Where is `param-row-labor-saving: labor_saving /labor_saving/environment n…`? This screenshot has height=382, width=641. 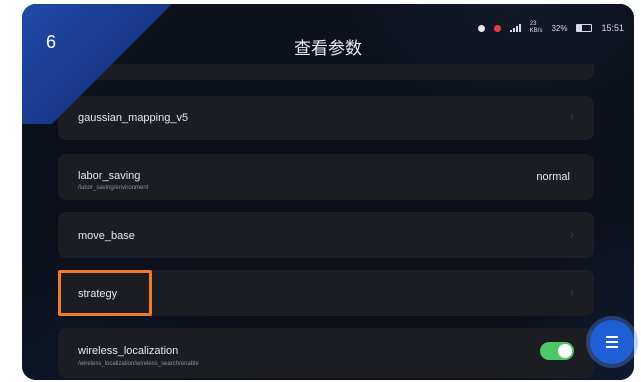
param-row-labor-saving: labor_saving /labor_saving/environment n… is located at coordinates (326, 177).